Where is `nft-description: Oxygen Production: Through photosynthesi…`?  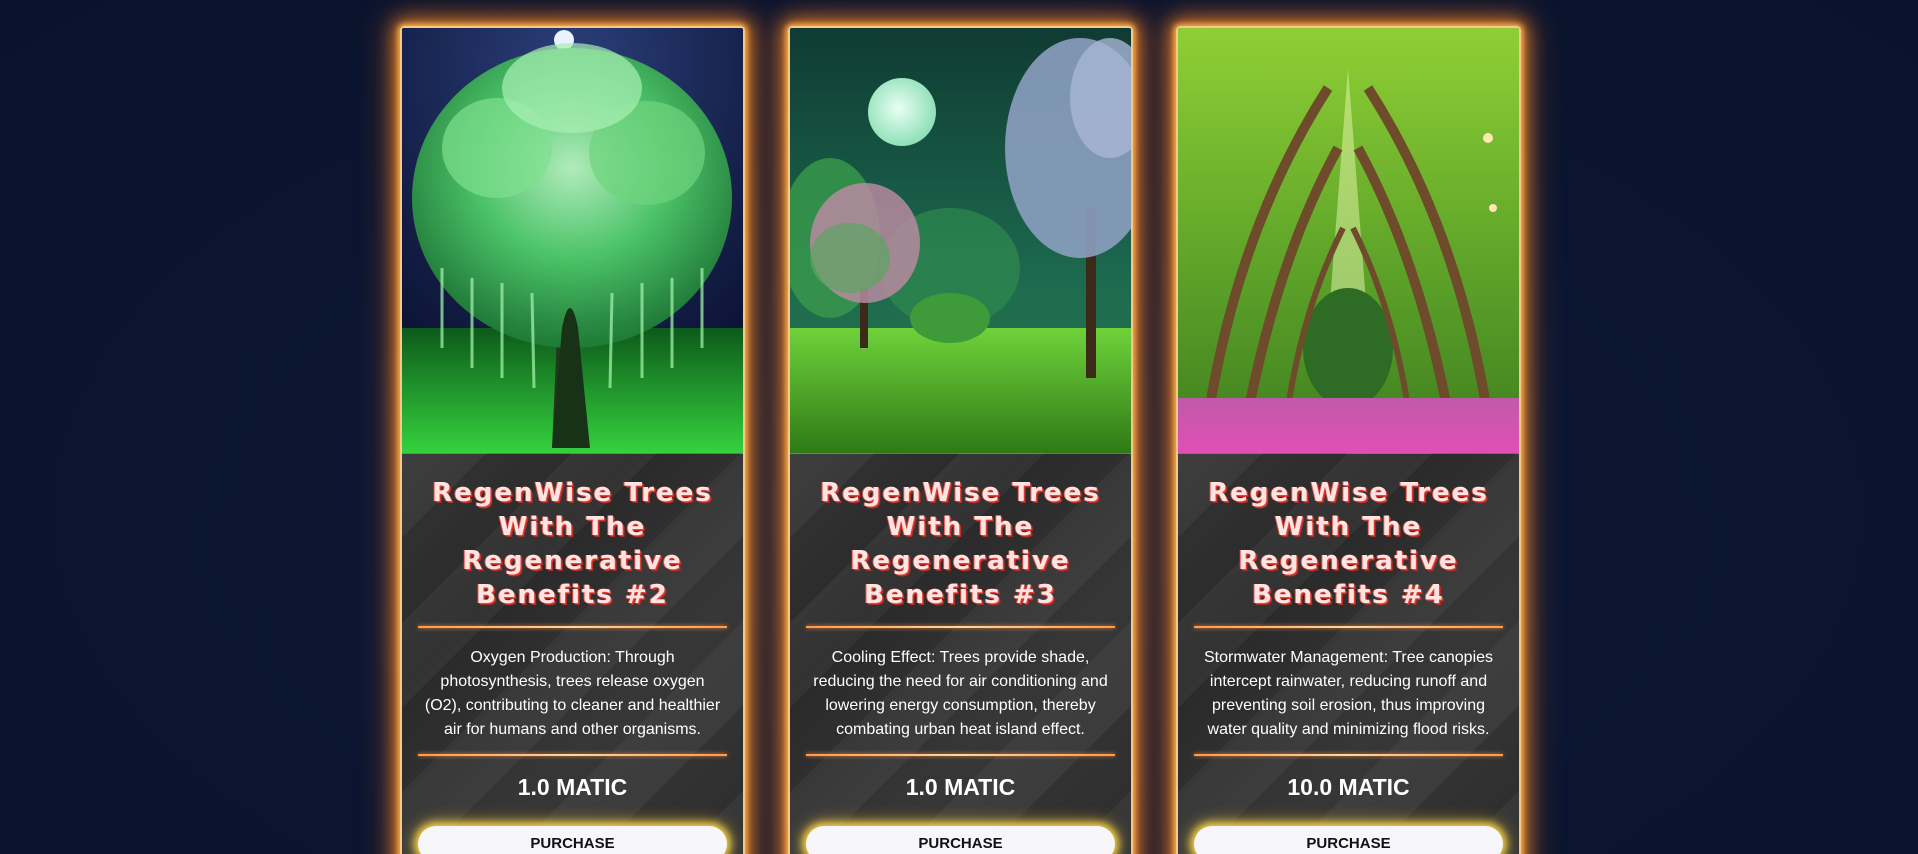
nft-description: Oxygen Production: Through photosynthesi… is located at coordinates (572, 693).